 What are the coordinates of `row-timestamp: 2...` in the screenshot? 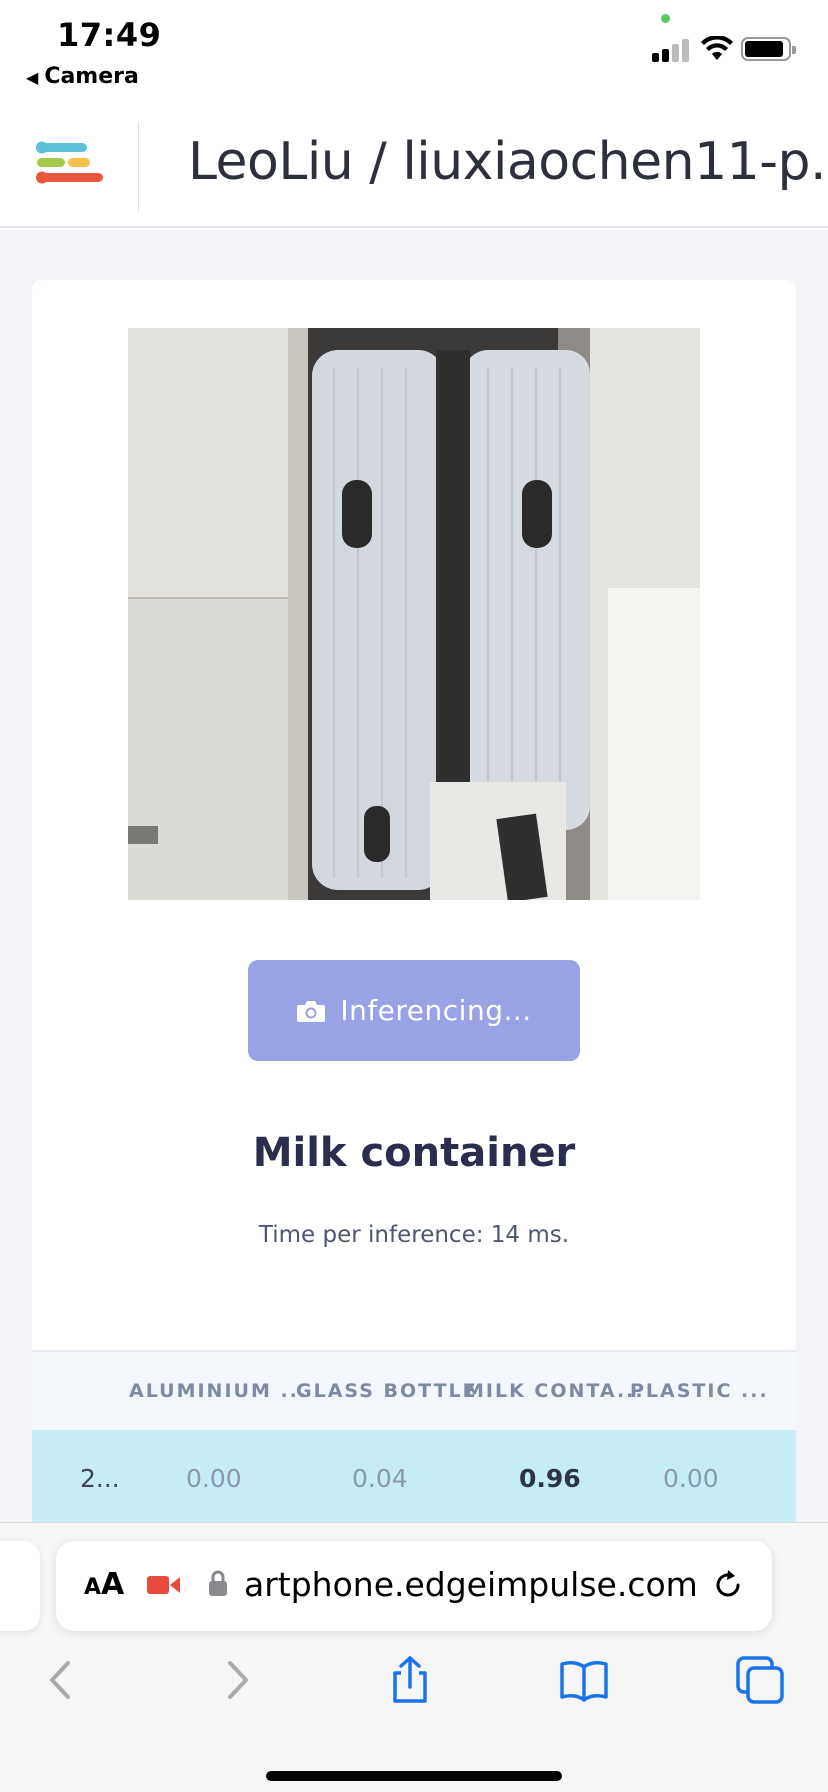 It's located at (100, 1478).